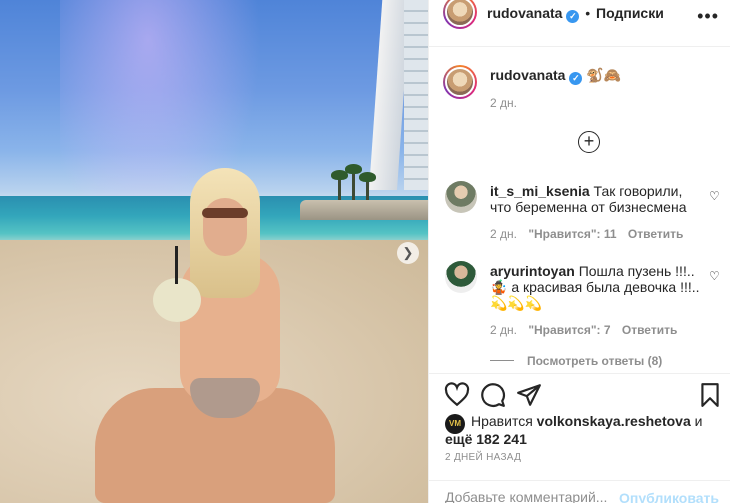 The height and width of the screenshot is (503, 730). What do you see at coordinates (710, 395) in the screenshot?
I see `bookmark-icon` at bounding box center [710, 395].